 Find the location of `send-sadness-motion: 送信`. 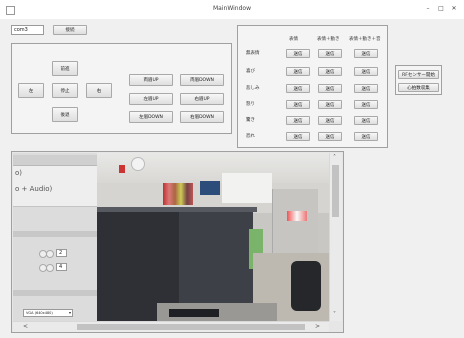

send-sadness-motion: 送信 is located at coordinates (330, 88).